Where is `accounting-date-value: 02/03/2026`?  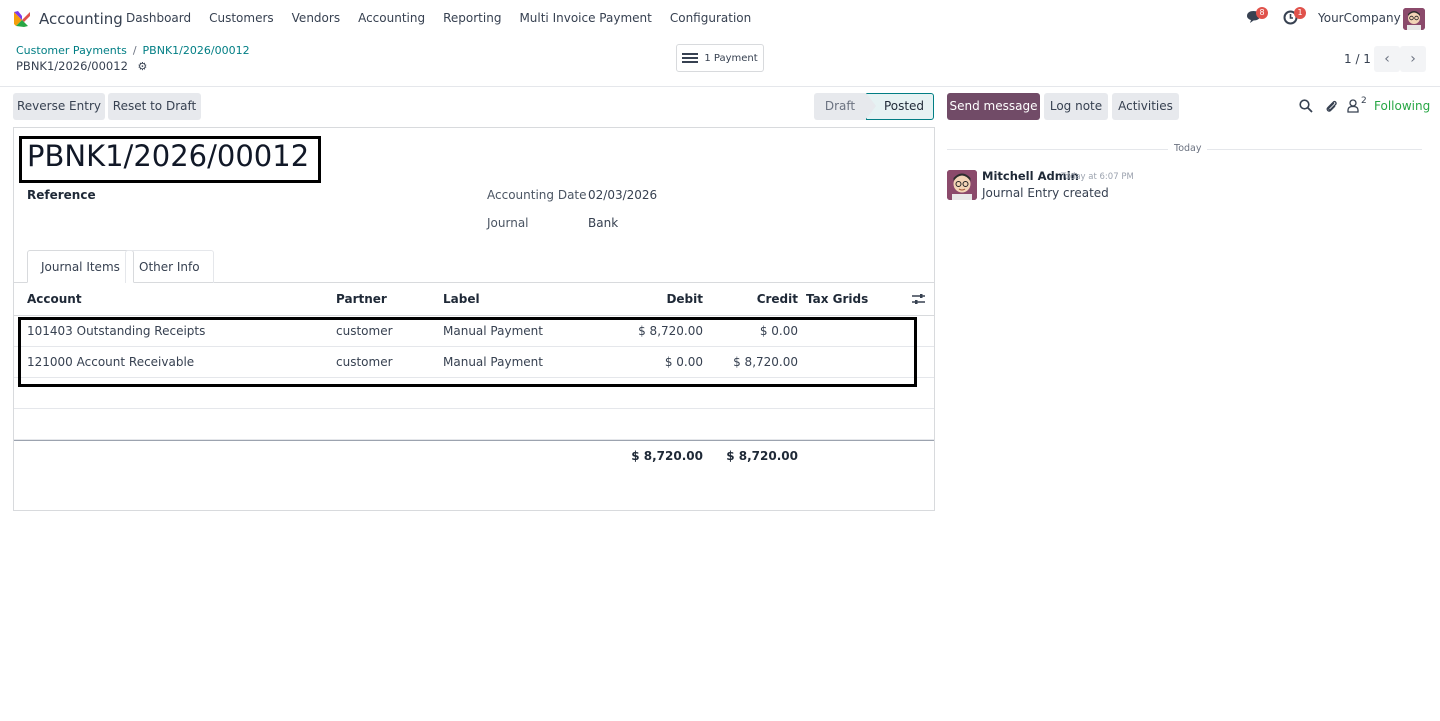
accounting-date-value: 02/03/2026 is located at coordinates (622, 195).